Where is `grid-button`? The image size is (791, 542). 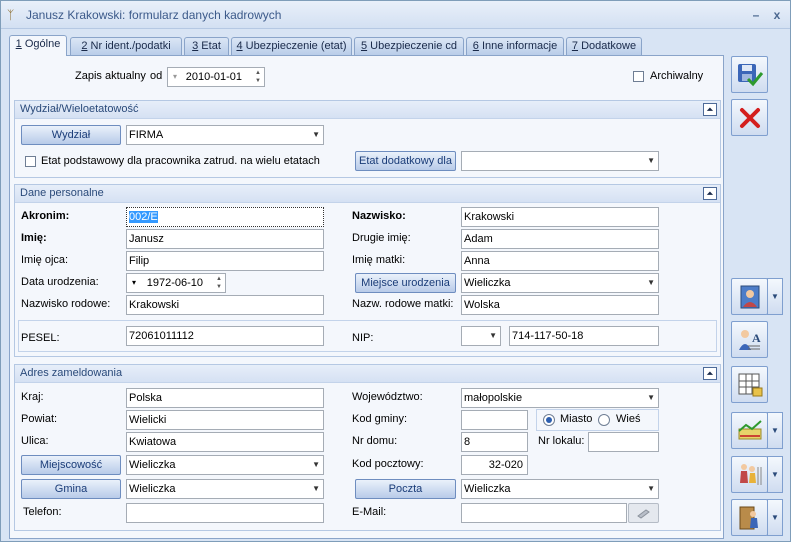
grid-button is located at coordinates (749, 384).